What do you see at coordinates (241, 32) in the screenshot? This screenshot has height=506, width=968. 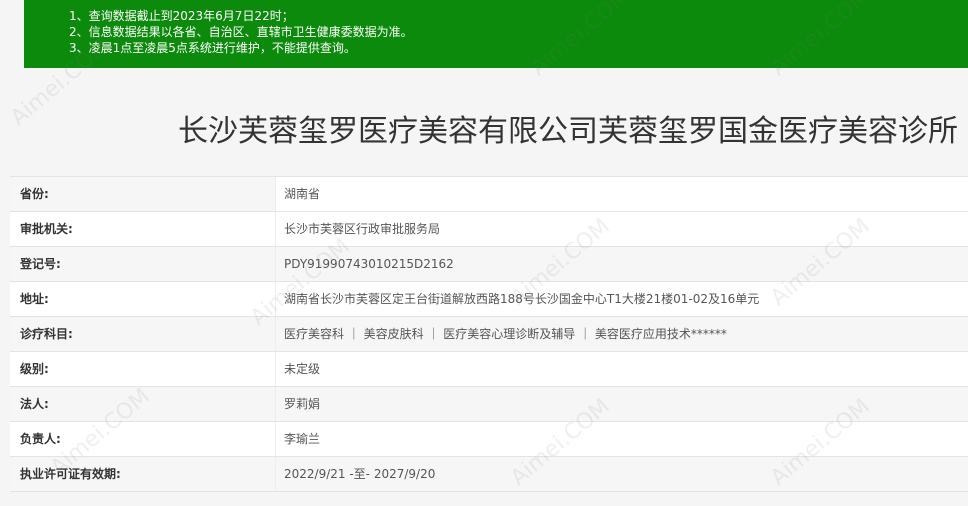 I see `notice-line-2: 2、信息数据结果以各省、自治区、直辖市卫生健康委数据为准。` at bounding box center [241, 32].